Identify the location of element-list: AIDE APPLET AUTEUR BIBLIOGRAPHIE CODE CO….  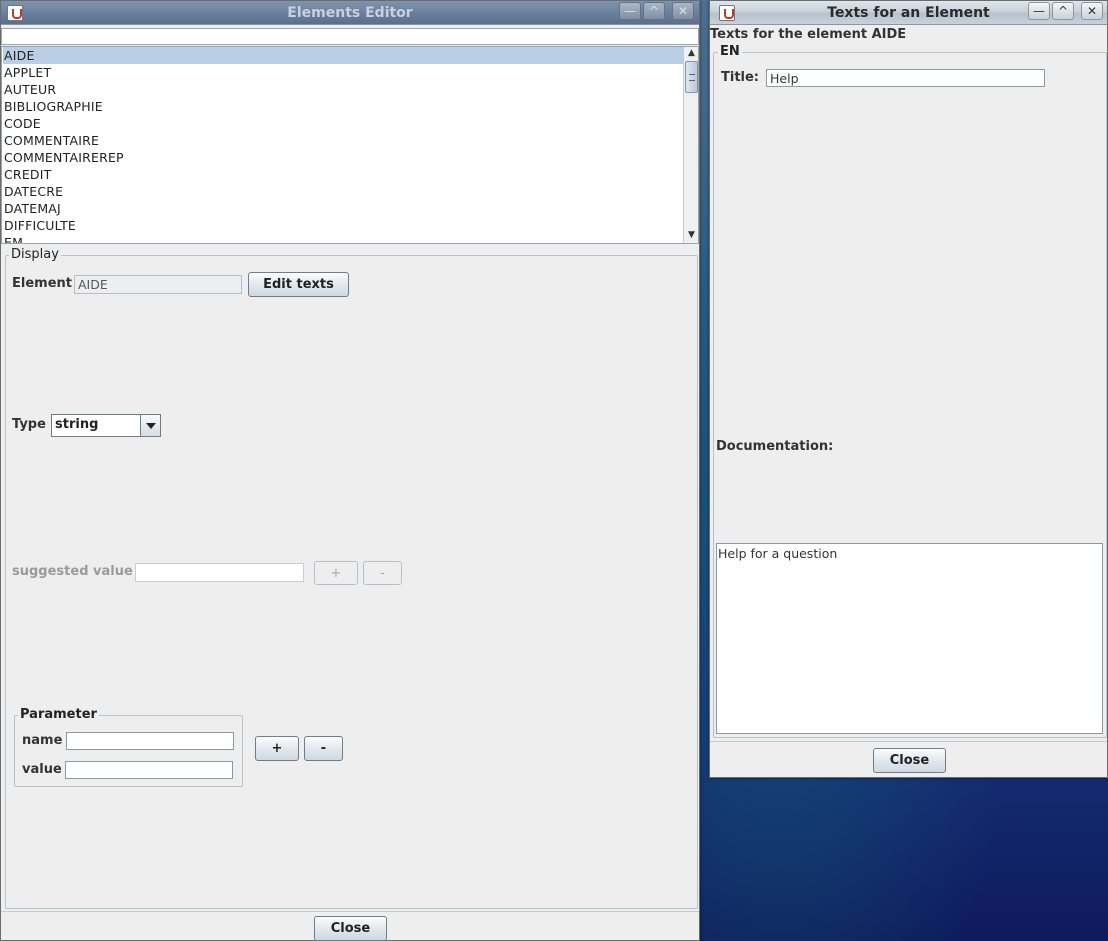
(350, 145).